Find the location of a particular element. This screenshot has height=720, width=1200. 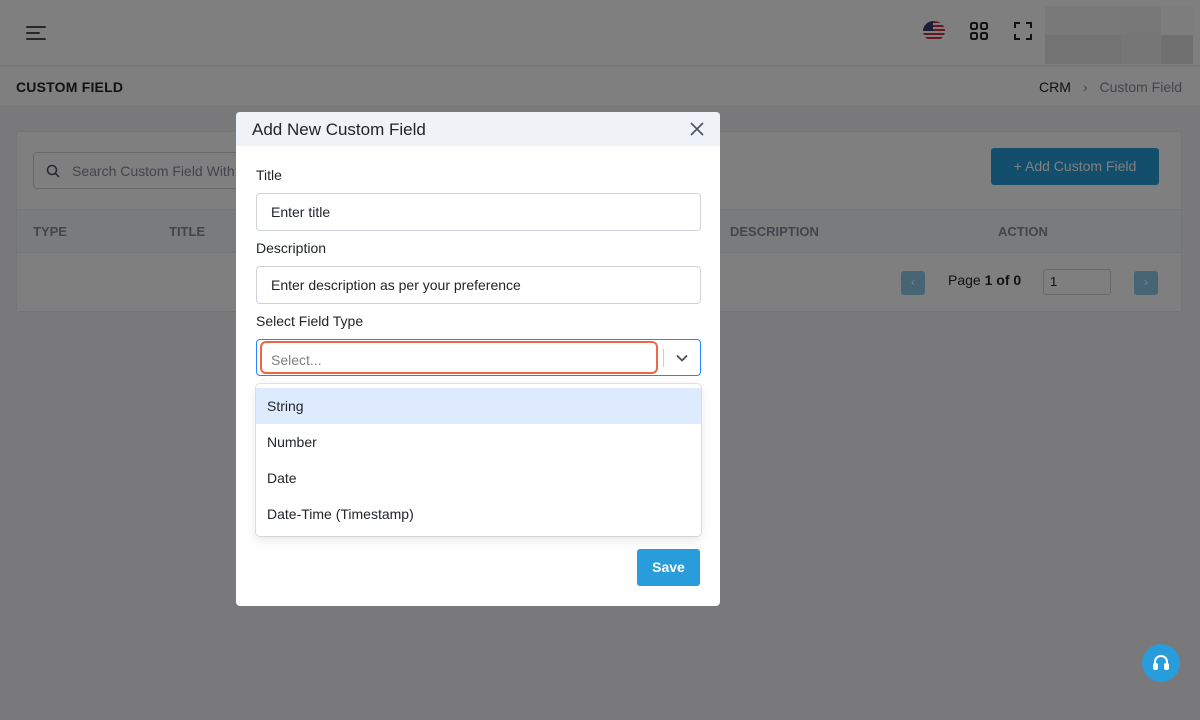

field-type-dropdown-menu: String Number Date Date-Time (Timestamp) is located at coordinates (478, 460).